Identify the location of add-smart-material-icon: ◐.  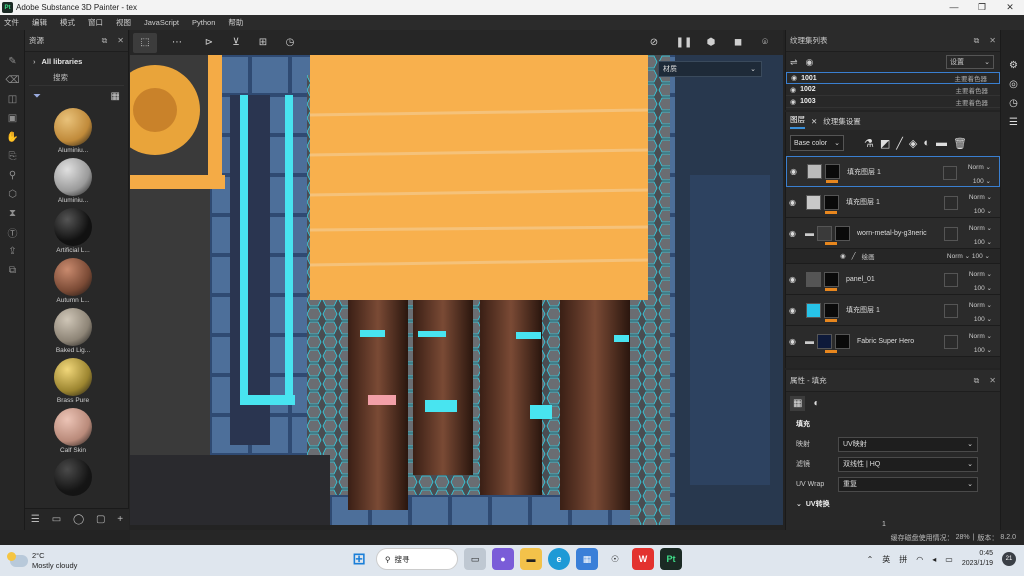
(926, 143).